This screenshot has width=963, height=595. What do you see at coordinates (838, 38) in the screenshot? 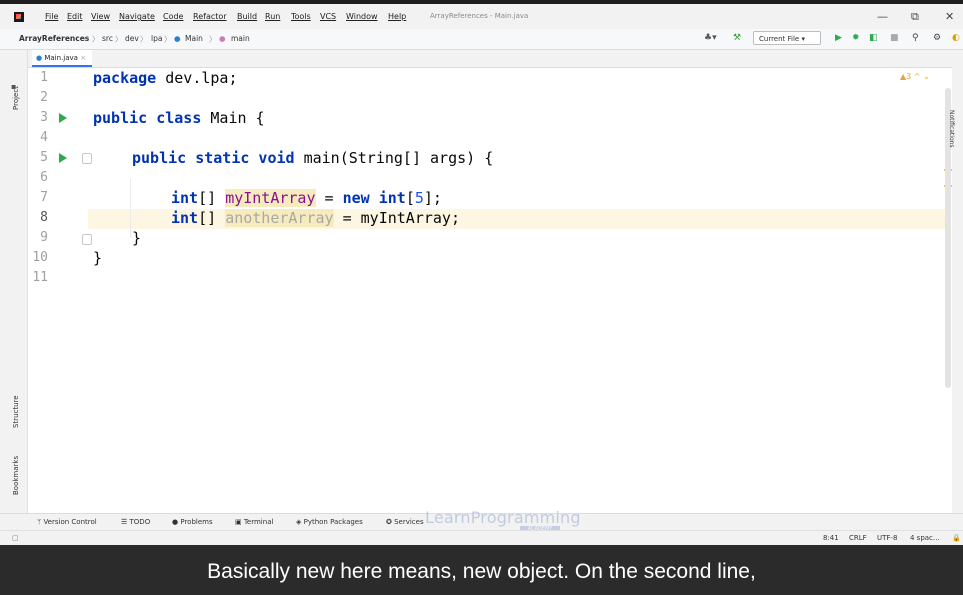
I see `run-icon: ▶` at bounding box center [838, 38].